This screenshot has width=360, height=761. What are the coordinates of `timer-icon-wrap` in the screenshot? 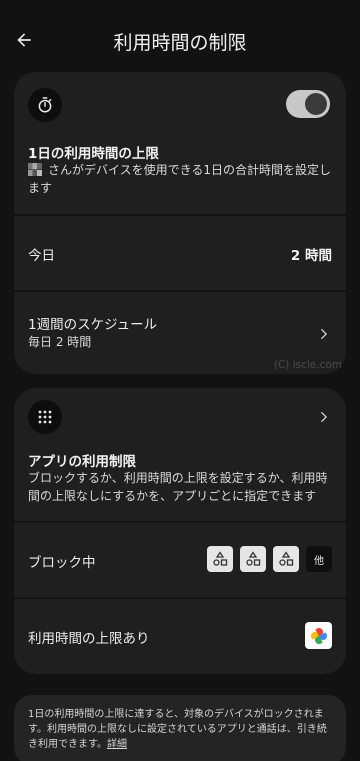 It's located at (45, 105).